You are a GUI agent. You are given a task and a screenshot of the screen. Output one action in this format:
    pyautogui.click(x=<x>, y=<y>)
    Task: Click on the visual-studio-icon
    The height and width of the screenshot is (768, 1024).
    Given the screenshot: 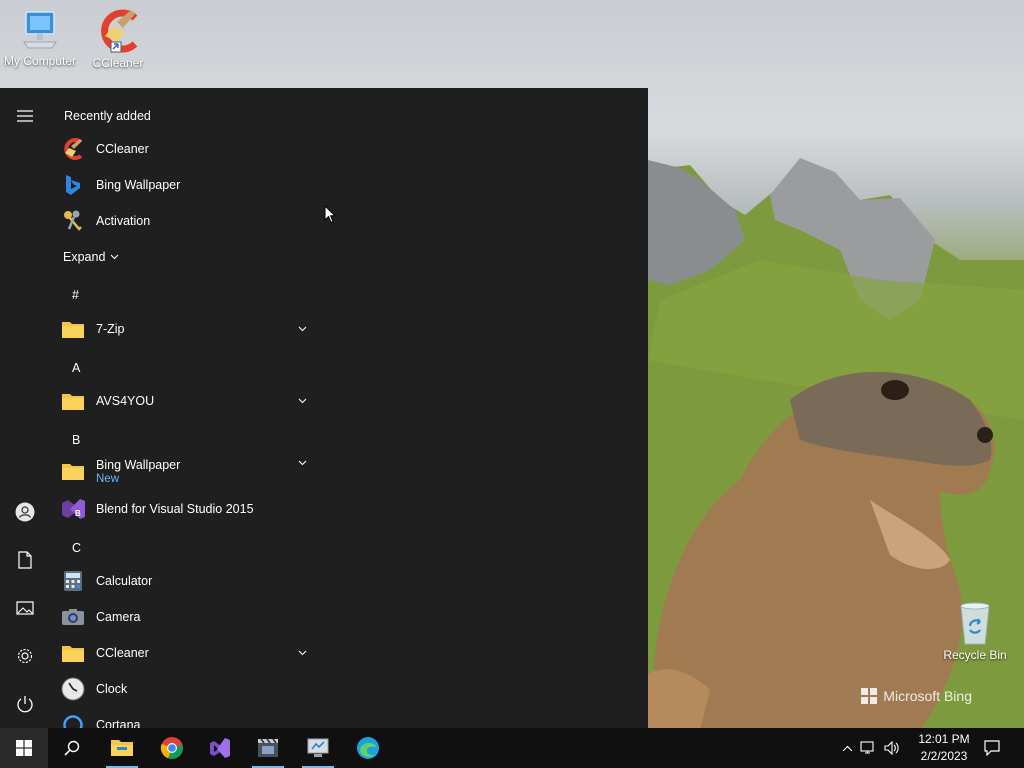 What is the action you would take?
    pyautogui.click(x=220, y=748)
    